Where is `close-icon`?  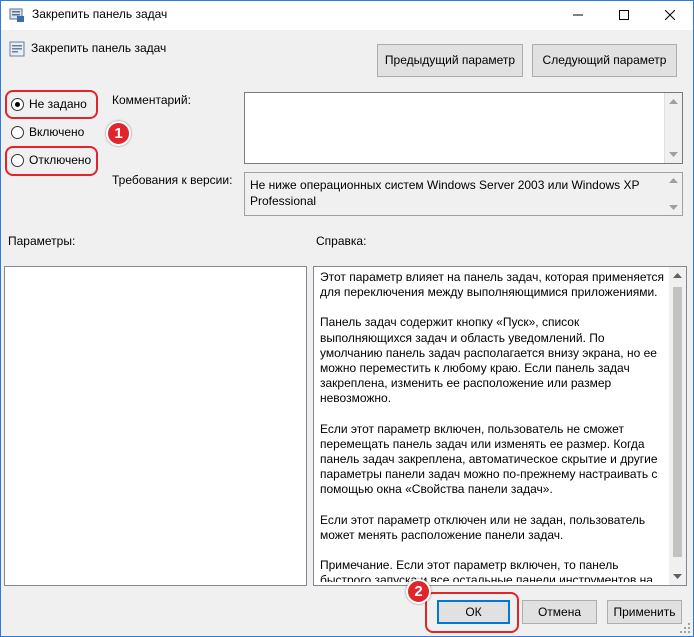 close-icon is located at coordinates (670, 15).